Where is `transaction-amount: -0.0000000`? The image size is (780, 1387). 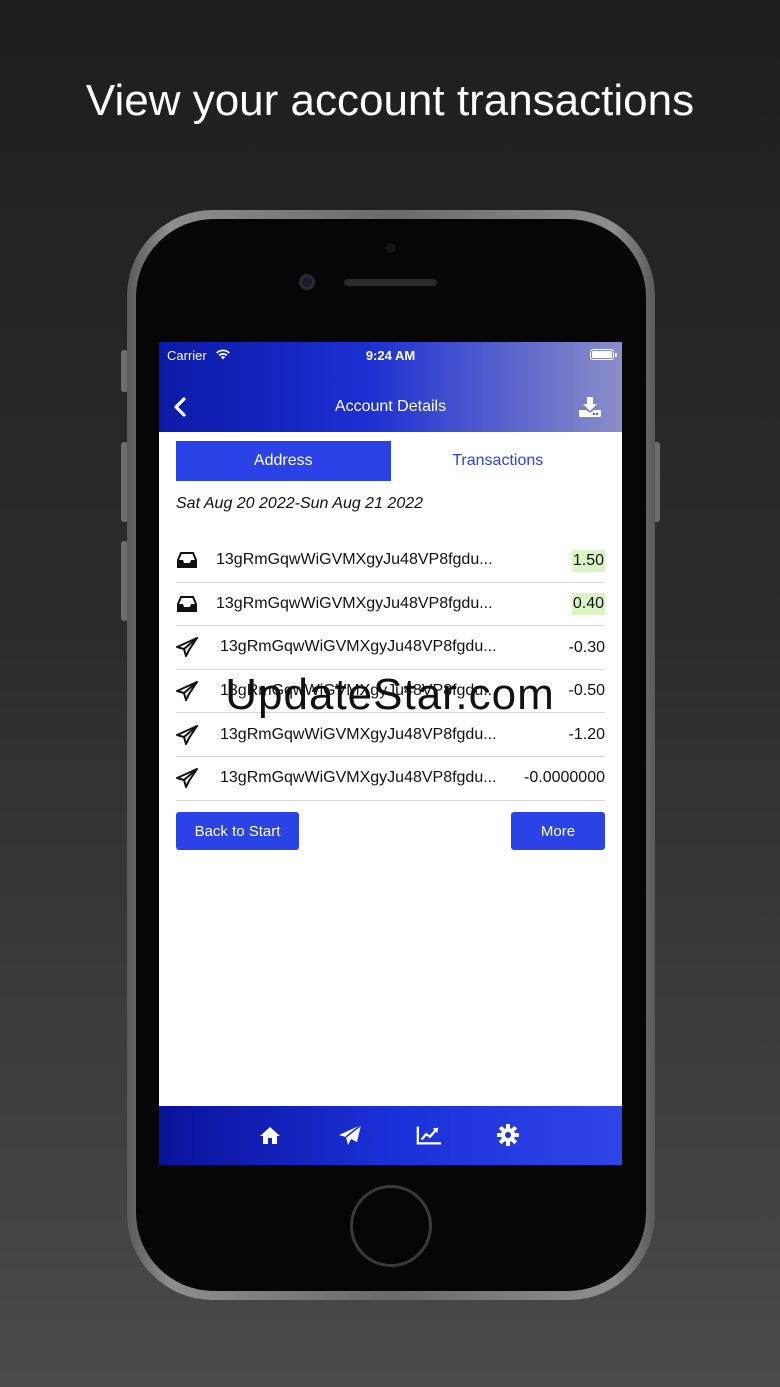 transaction-amount: -0.0000000 is located at coordinates (564, 778).